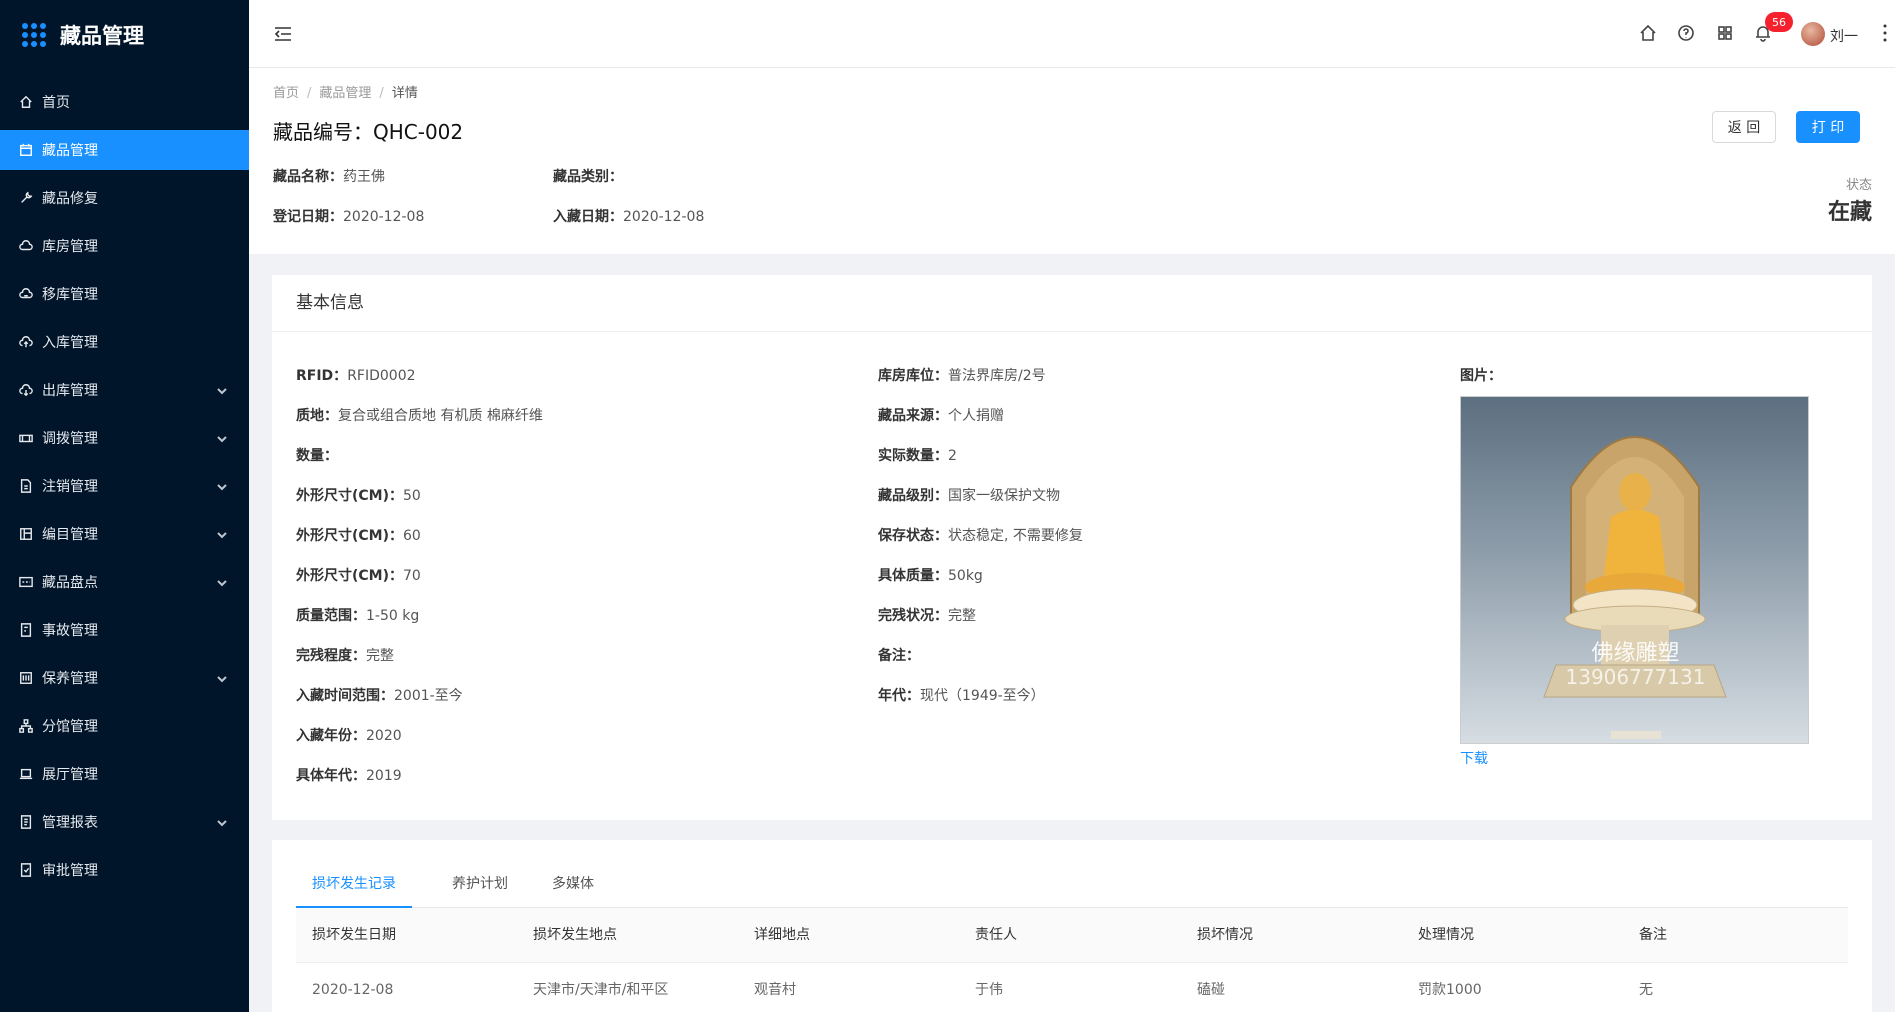 The width and height of the screenshot is (1895, 1012). What do you see at coordinates (1885, 33) in the screenshot?
I see `more-vertical-icon` at bounding box center [1885, 33].